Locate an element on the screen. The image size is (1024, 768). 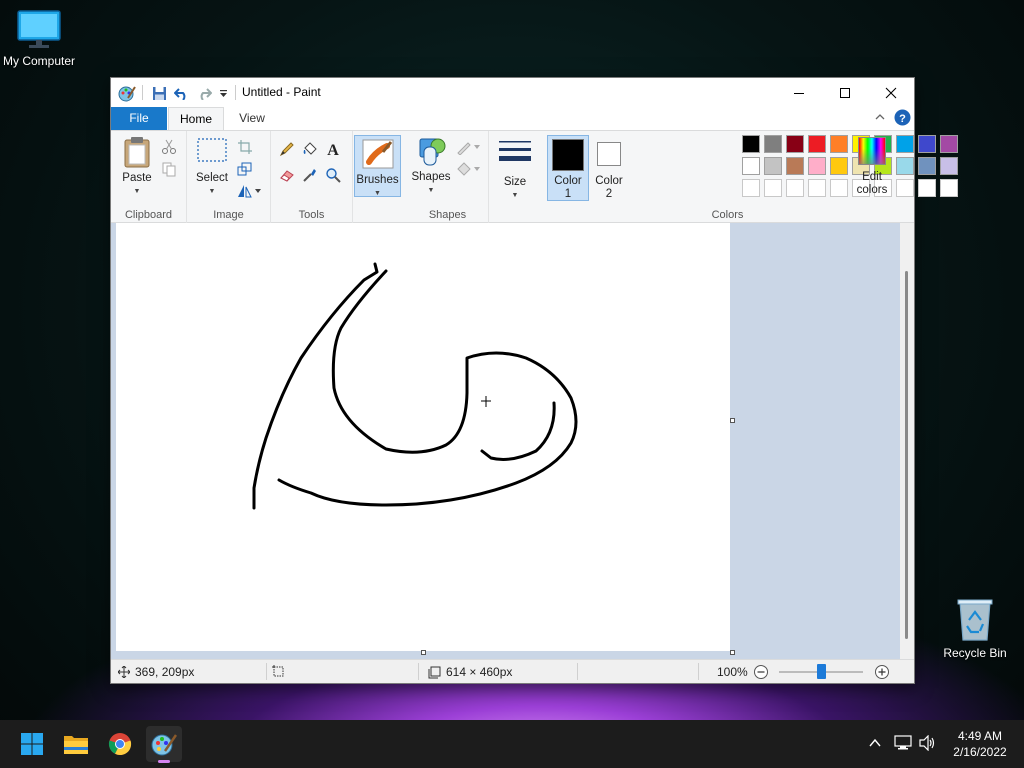
text-tool-icon: A is located at coordinates (333, 149).